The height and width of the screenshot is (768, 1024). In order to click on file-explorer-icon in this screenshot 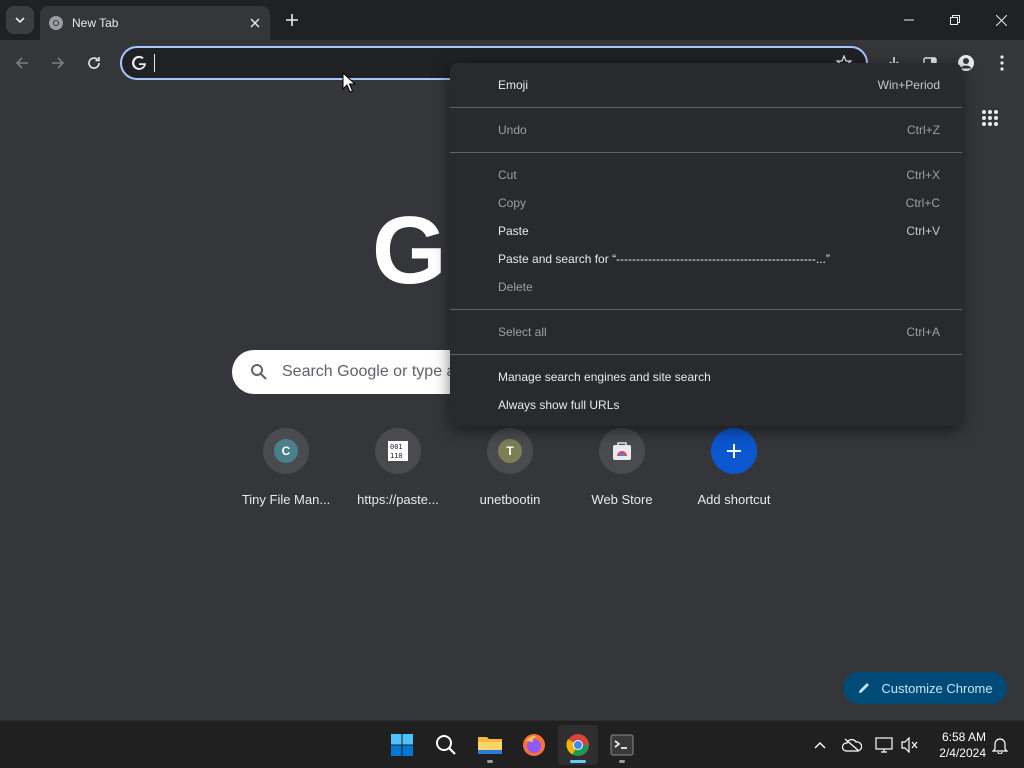, I will do `click(490, 745)`.